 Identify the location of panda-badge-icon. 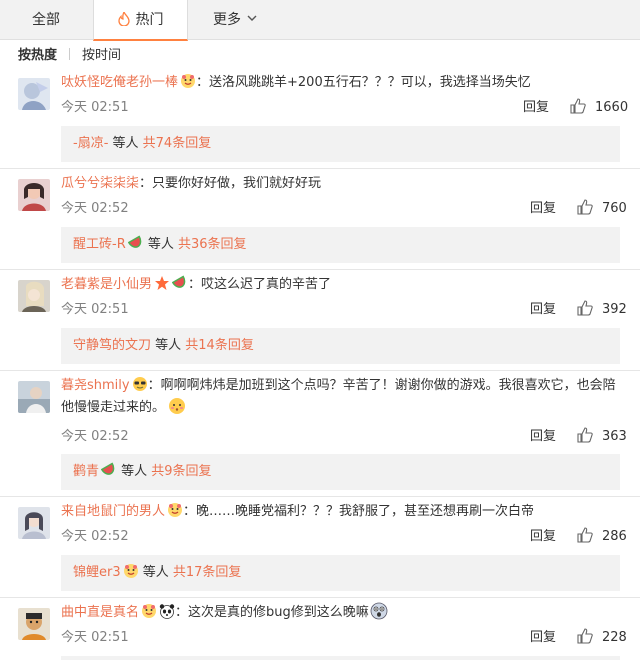
(167, 611).